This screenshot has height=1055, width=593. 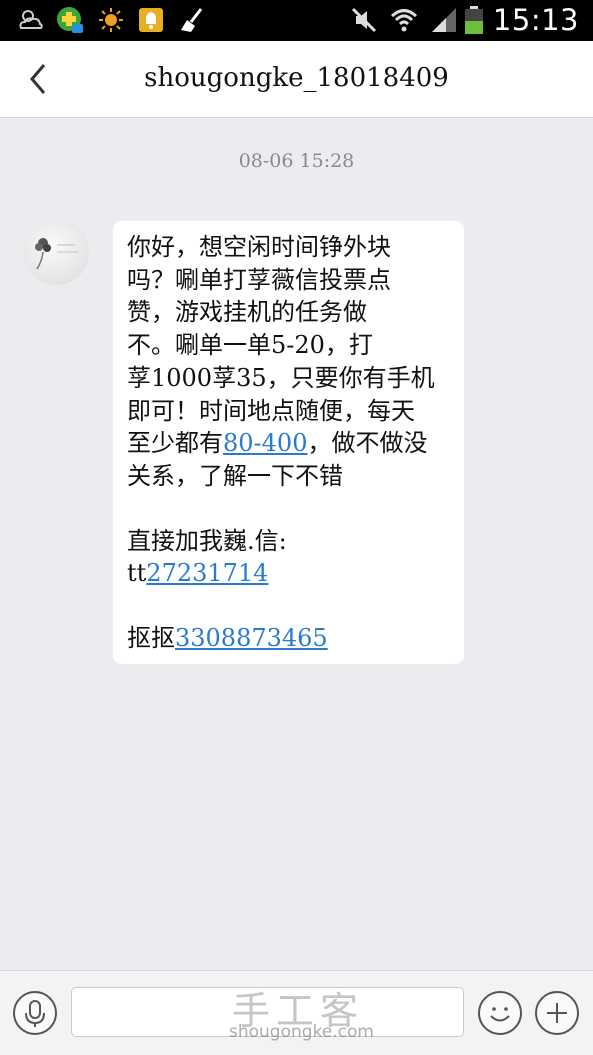 I want to click on status-bar: 15:13, so click(x=296, y=20).